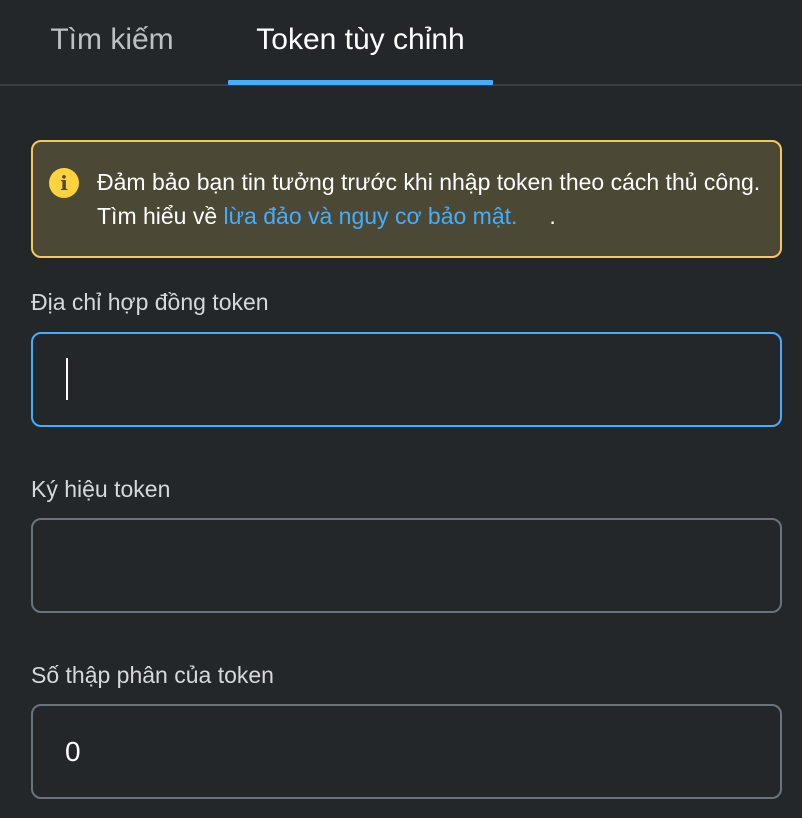 The image size is (802, 818). I want to click on active-tab-indicator, so click(360, 82).